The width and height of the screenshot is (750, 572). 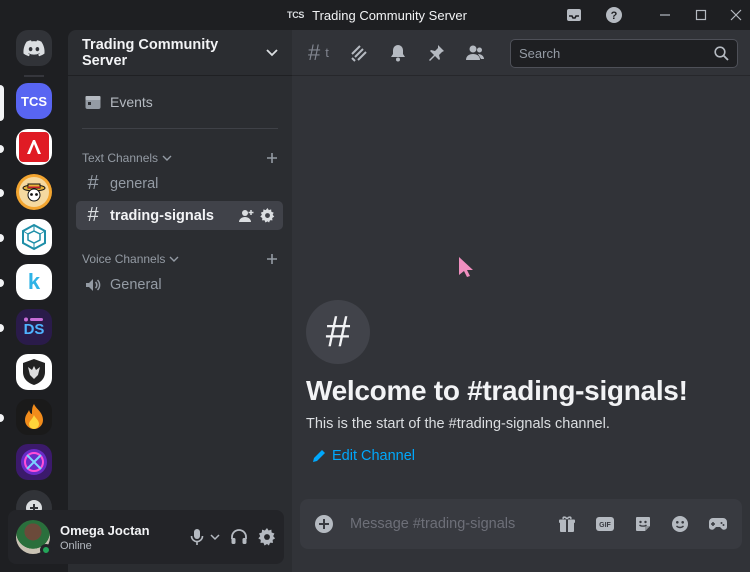 What do you see at coordinates (179, 284) in the screenshot?
I see `channel-voice-general: General` at bounding box center [179, 284].